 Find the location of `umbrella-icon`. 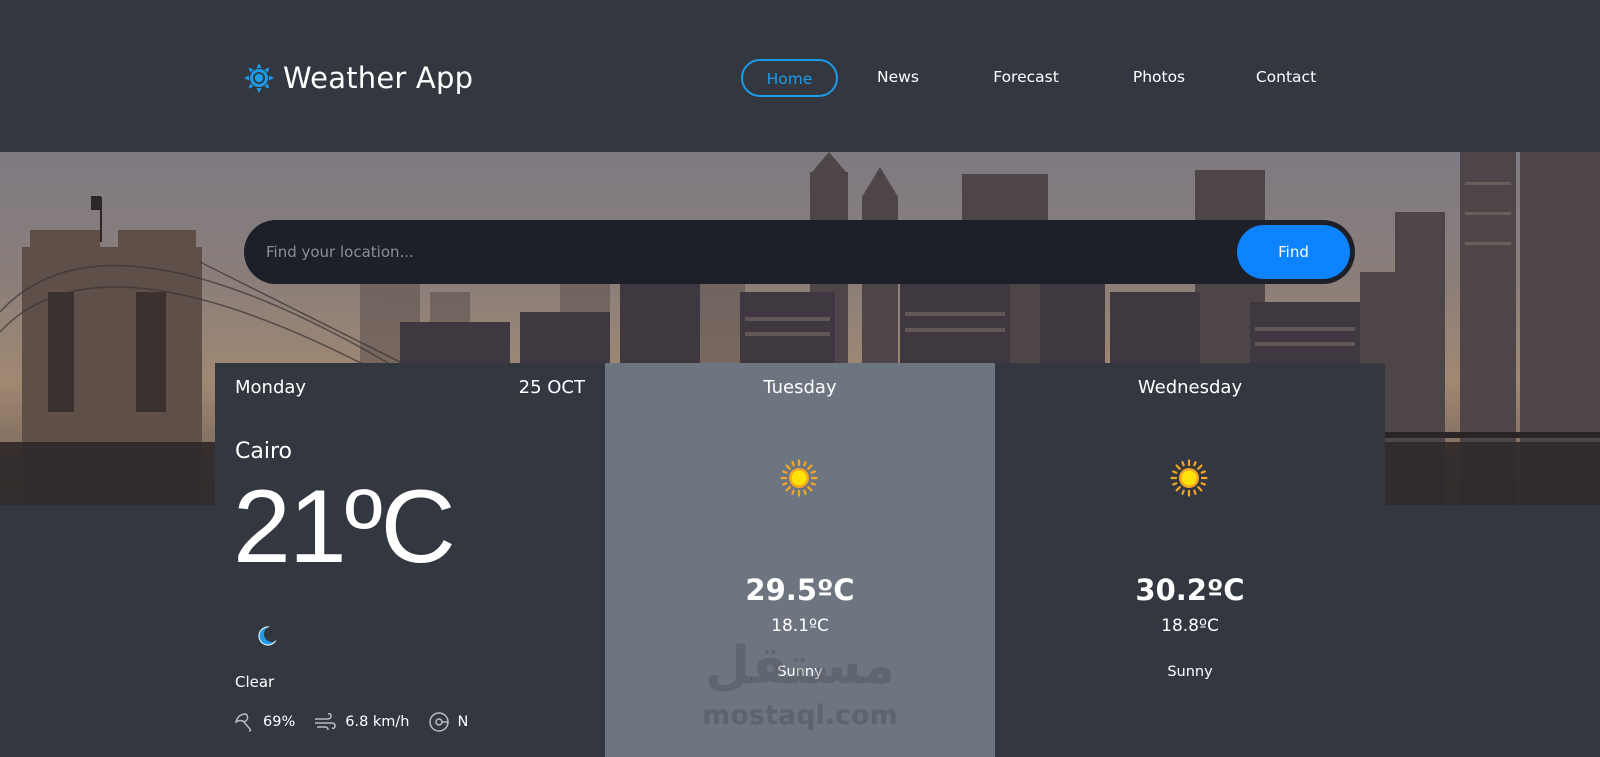

umbrella-icon is located at coordinates (243, 722).